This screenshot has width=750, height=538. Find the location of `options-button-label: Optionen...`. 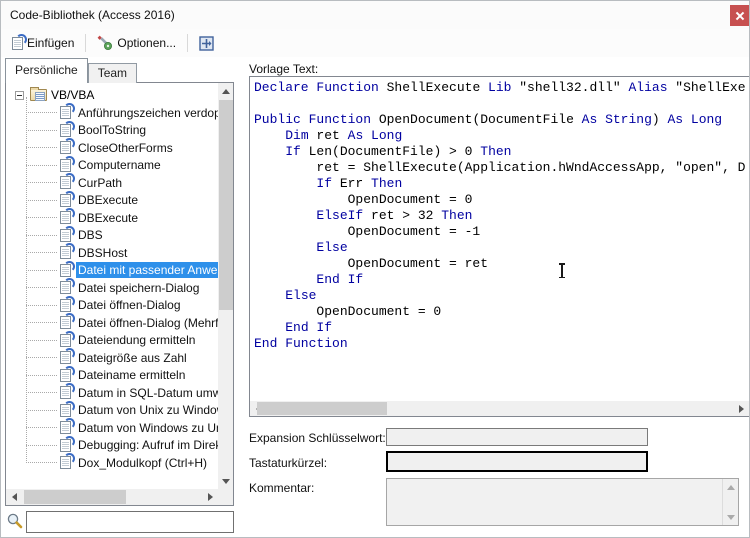

options-button-label: Optionen... is located at coordinates (147, 43).